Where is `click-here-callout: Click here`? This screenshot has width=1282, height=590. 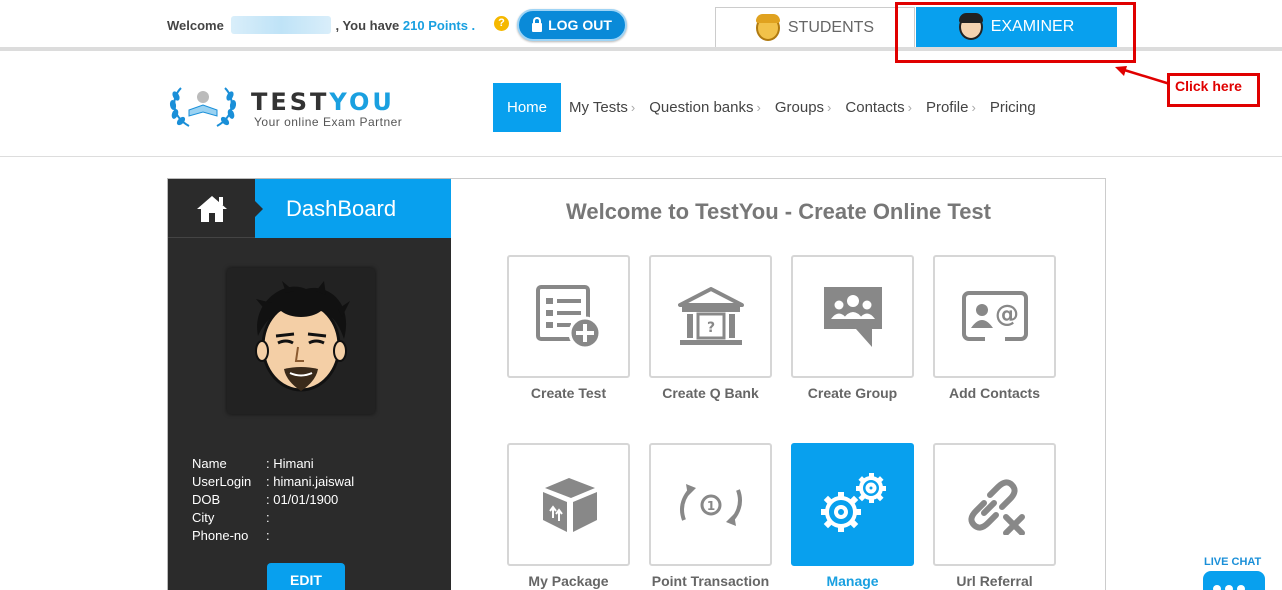 click-here-callout: Click here is located at coordinates (1213, 90).